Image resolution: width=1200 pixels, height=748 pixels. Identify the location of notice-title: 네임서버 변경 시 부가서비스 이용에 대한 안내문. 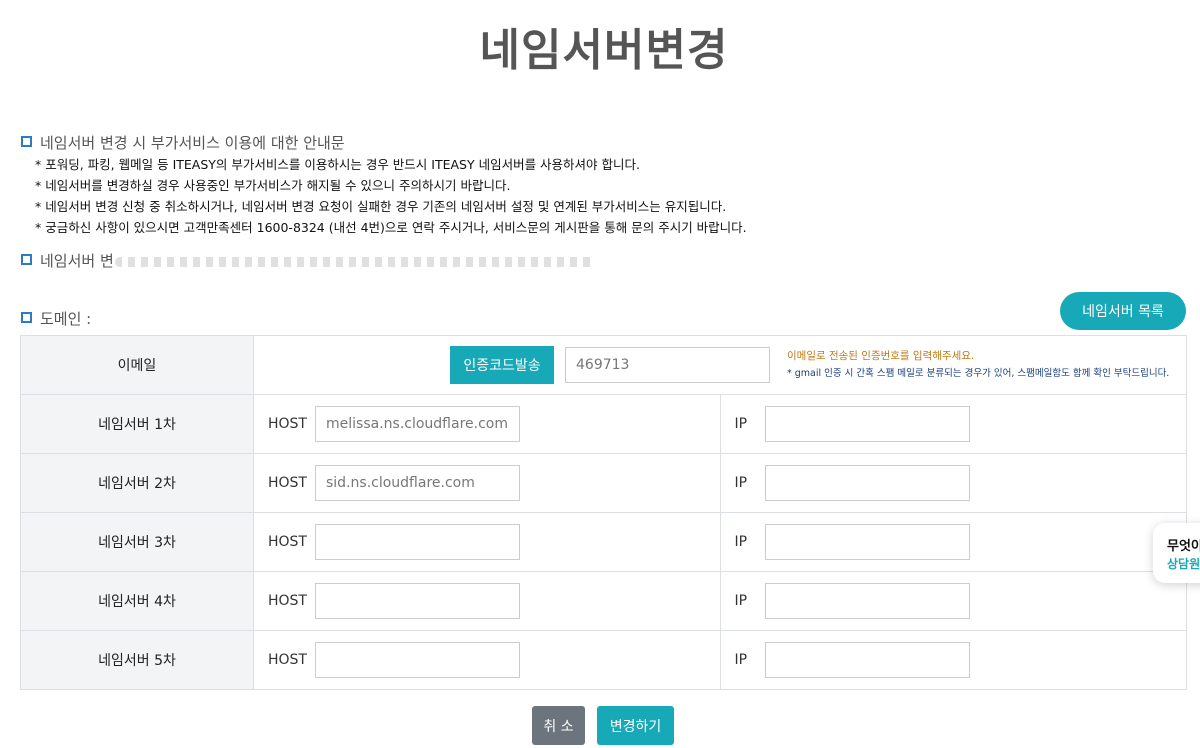
(601, 143).